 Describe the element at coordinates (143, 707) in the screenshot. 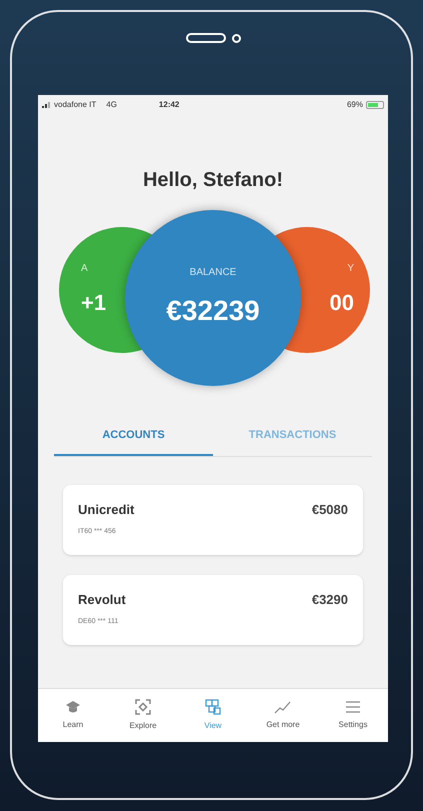

I see `scan-icon` at that location.